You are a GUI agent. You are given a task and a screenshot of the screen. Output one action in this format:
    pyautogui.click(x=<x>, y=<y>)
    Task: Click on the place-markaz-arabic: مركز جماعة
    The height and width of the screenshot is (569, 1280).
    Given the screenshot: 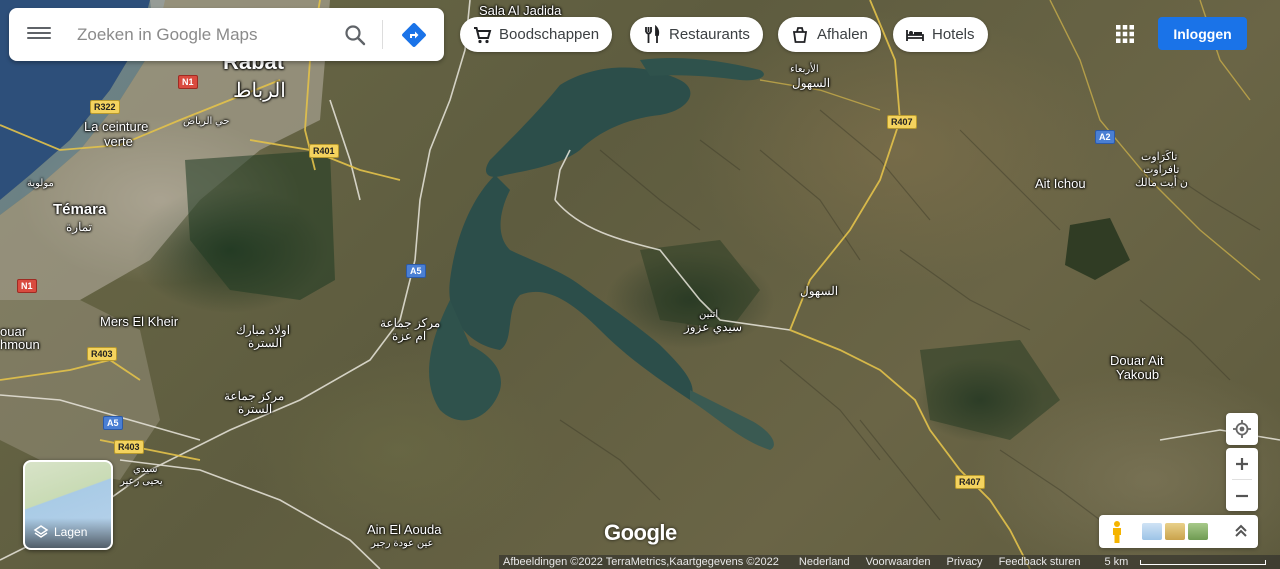 What is the action you would take?
    pyautogui.click(x=410, y=323)
    